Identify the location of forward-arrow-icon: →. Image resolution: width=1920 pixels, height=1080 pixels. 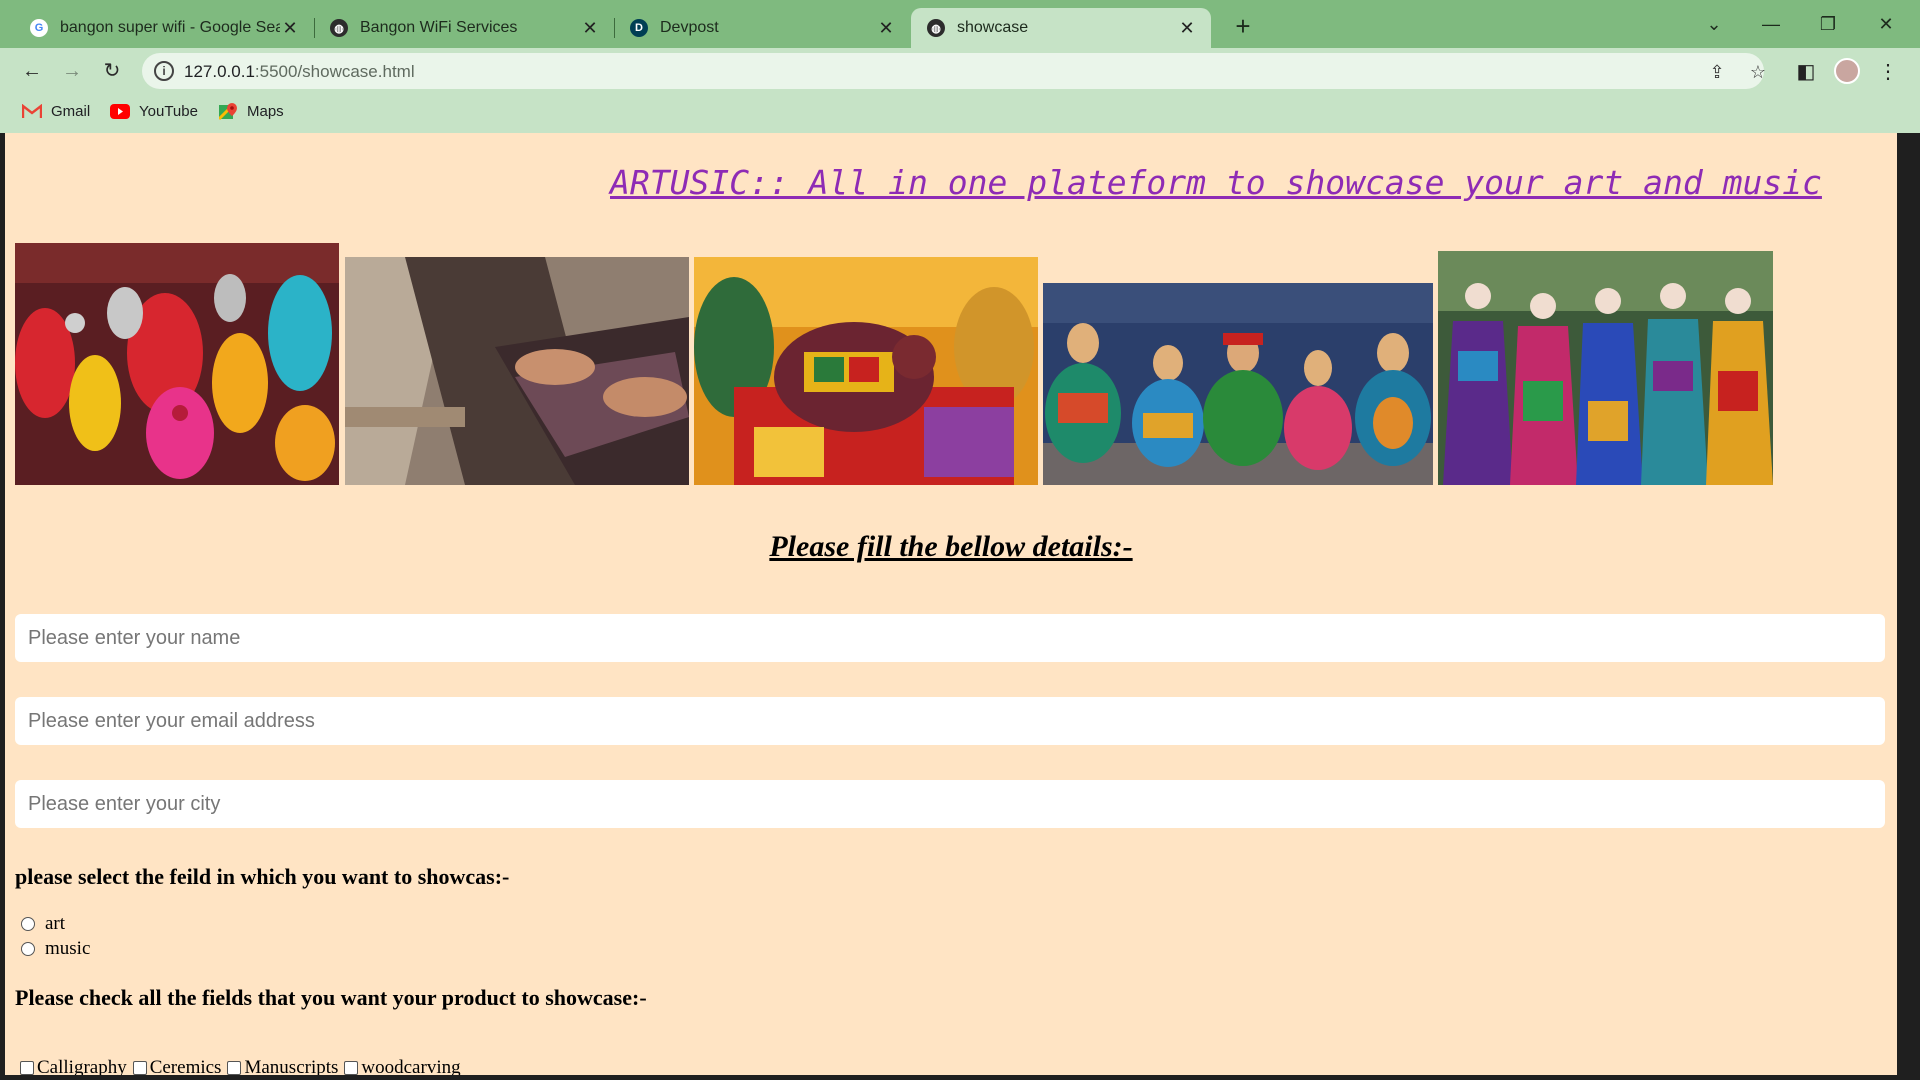
(72, 71).